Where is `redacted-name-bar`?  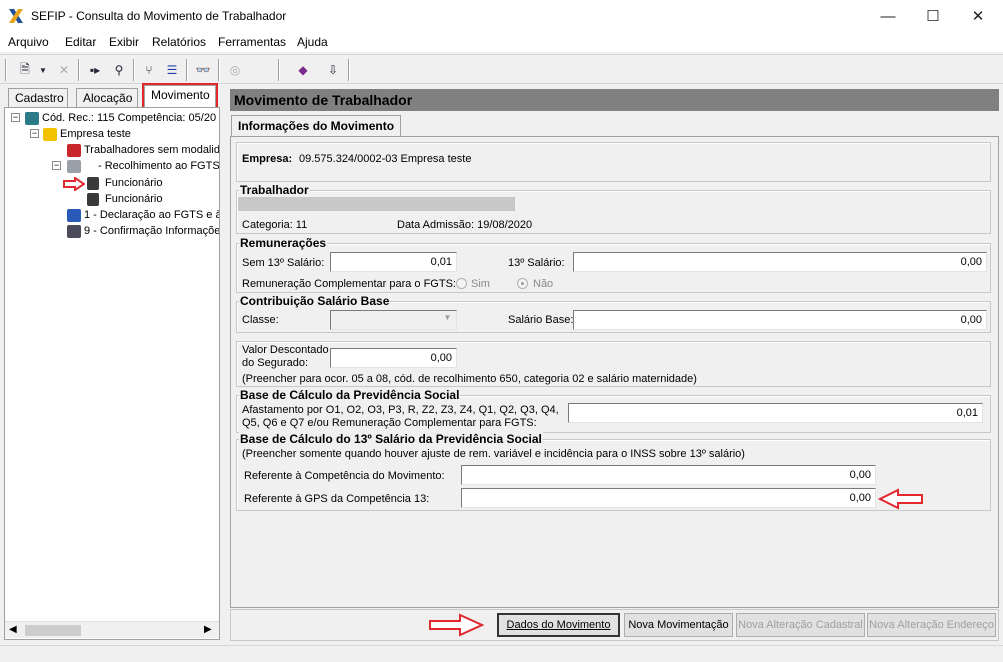
redacted-name-bar is located at coordinates (376, 204).